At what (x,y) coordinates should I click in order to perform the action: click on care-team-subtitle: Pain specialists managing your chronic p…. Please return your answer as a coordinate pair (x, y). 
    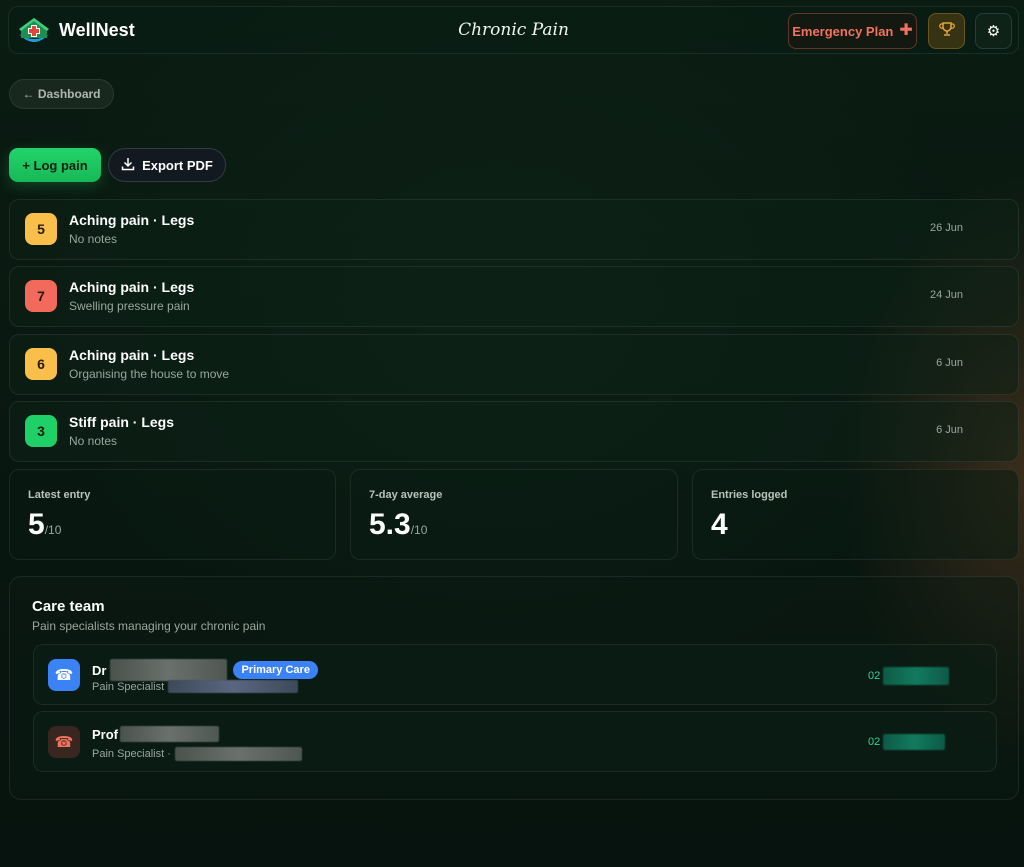
    Looking at the image, I should click on (149, 626).